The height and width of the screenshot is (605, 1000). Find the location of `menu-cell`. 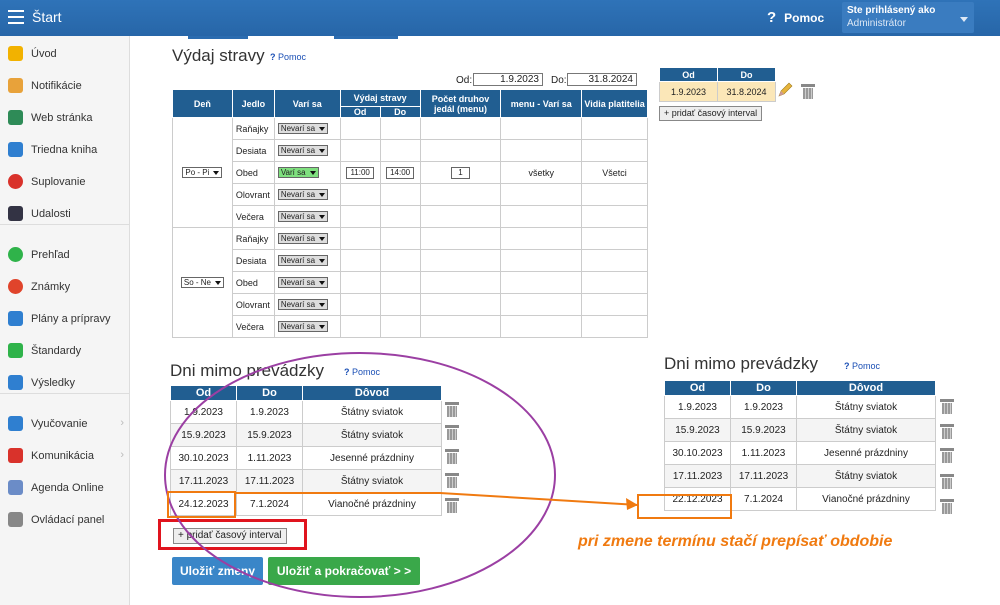

menu-cell is located at coordinates (541, 128).